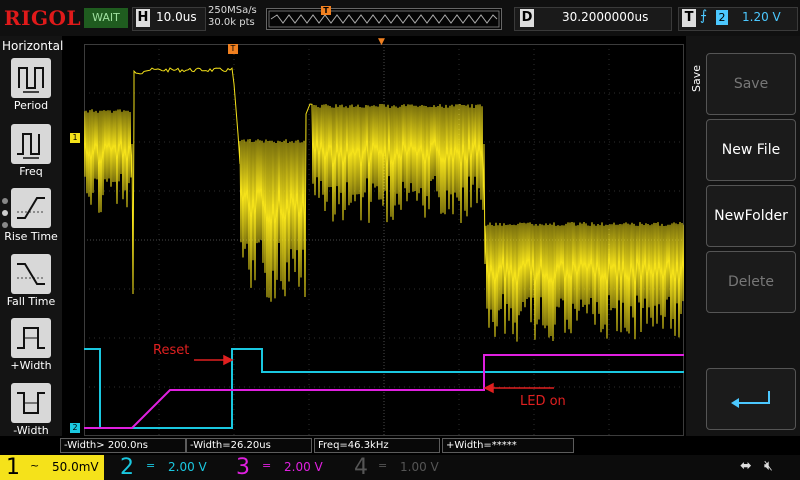 This screenshot has width=800, height=480. I want to click on fall-time-button, so click(31, 274).